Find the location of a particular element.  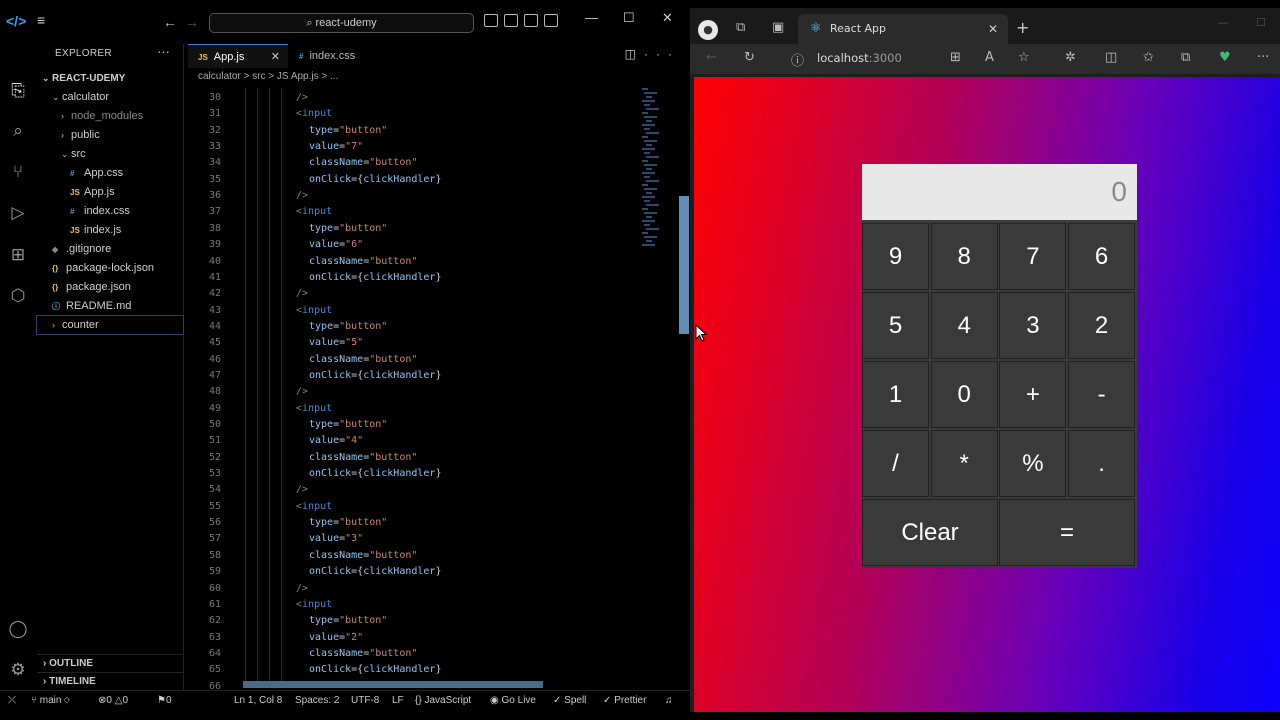

vertical-scrollbar is located at coordinates (684, 265).